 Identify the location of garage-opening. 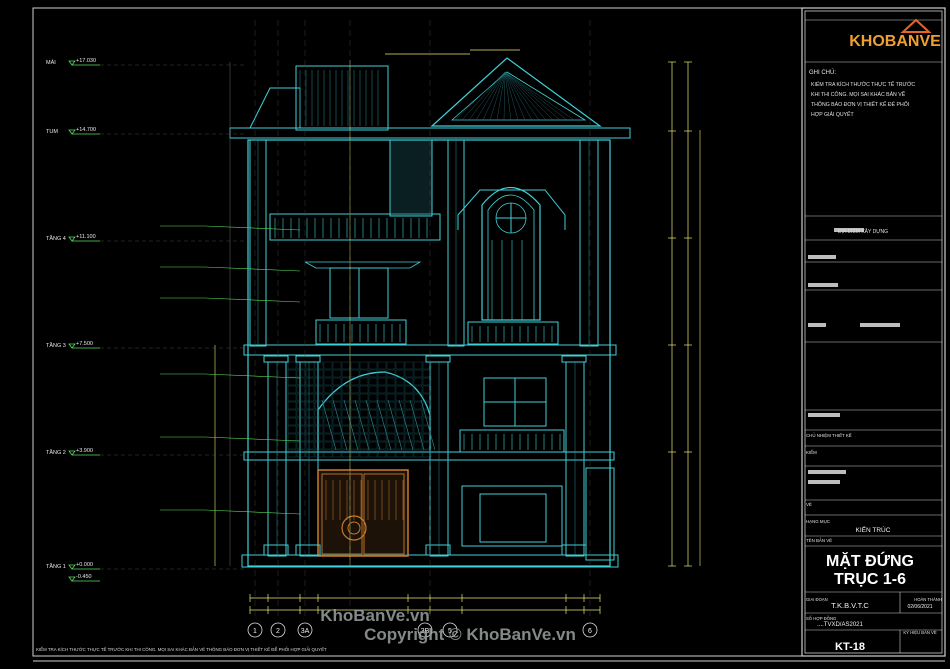
(512, 516).